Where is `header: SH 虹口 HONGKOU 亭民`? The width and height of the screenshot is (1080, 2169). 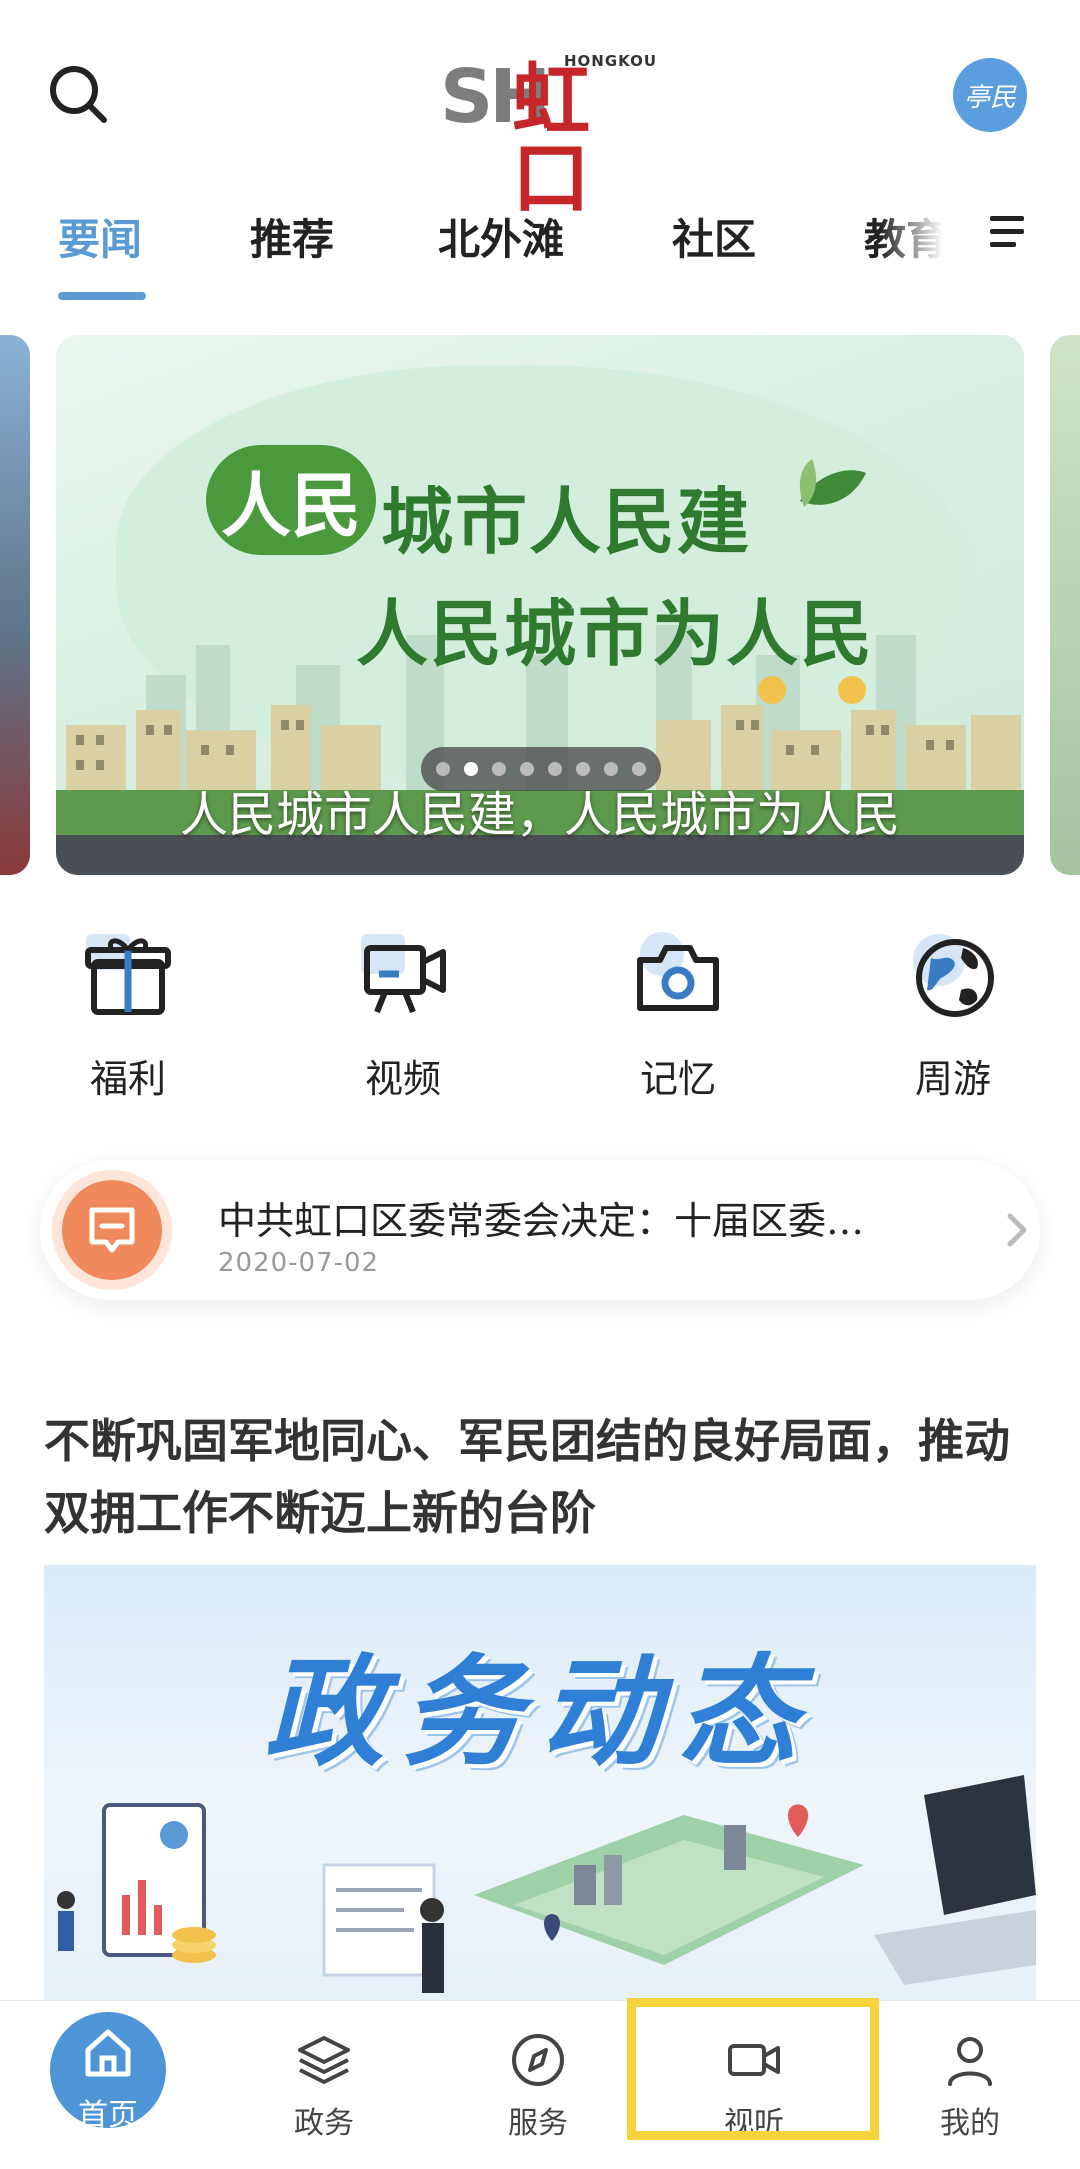 header: SH 虹口 HONGKOU 亭民 is located at coordinates (540, 109).